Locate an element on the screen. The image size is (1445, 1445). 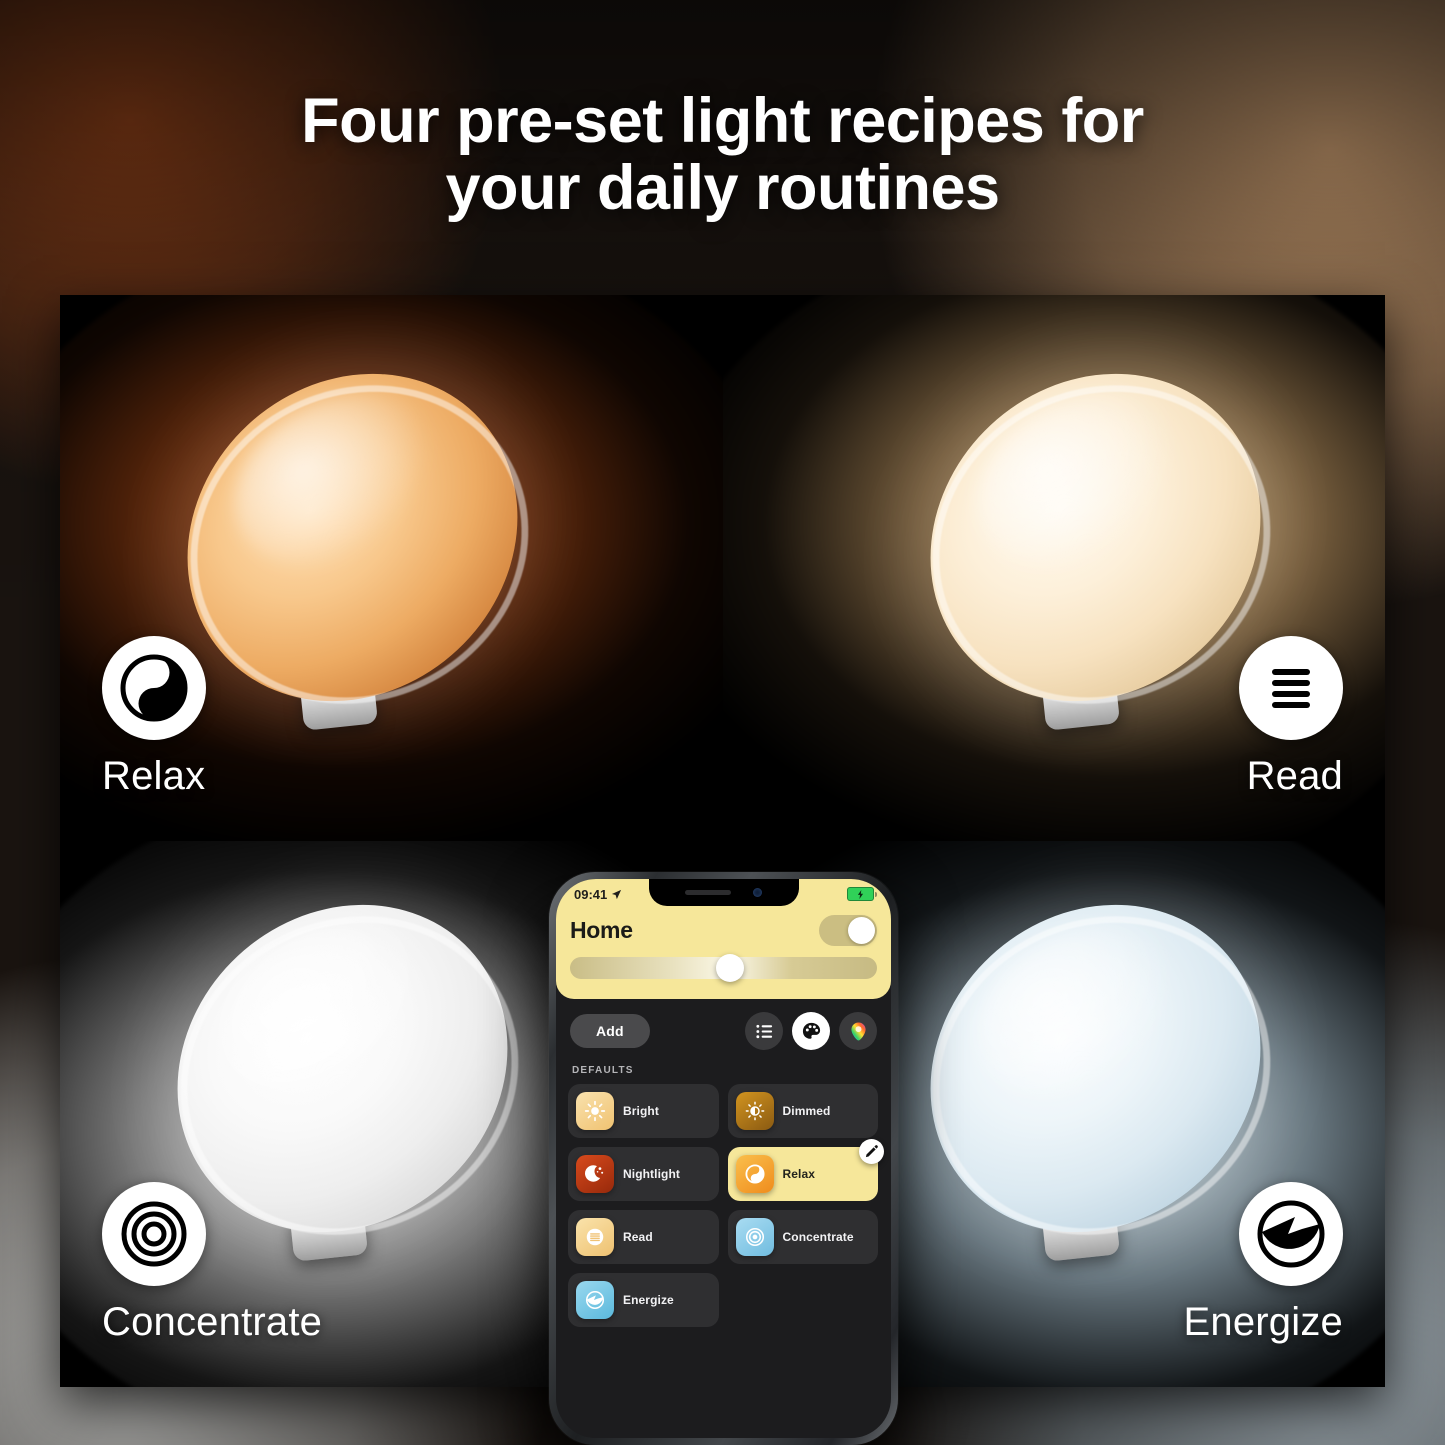
rings-icon is located at coordinates (754, 1237).